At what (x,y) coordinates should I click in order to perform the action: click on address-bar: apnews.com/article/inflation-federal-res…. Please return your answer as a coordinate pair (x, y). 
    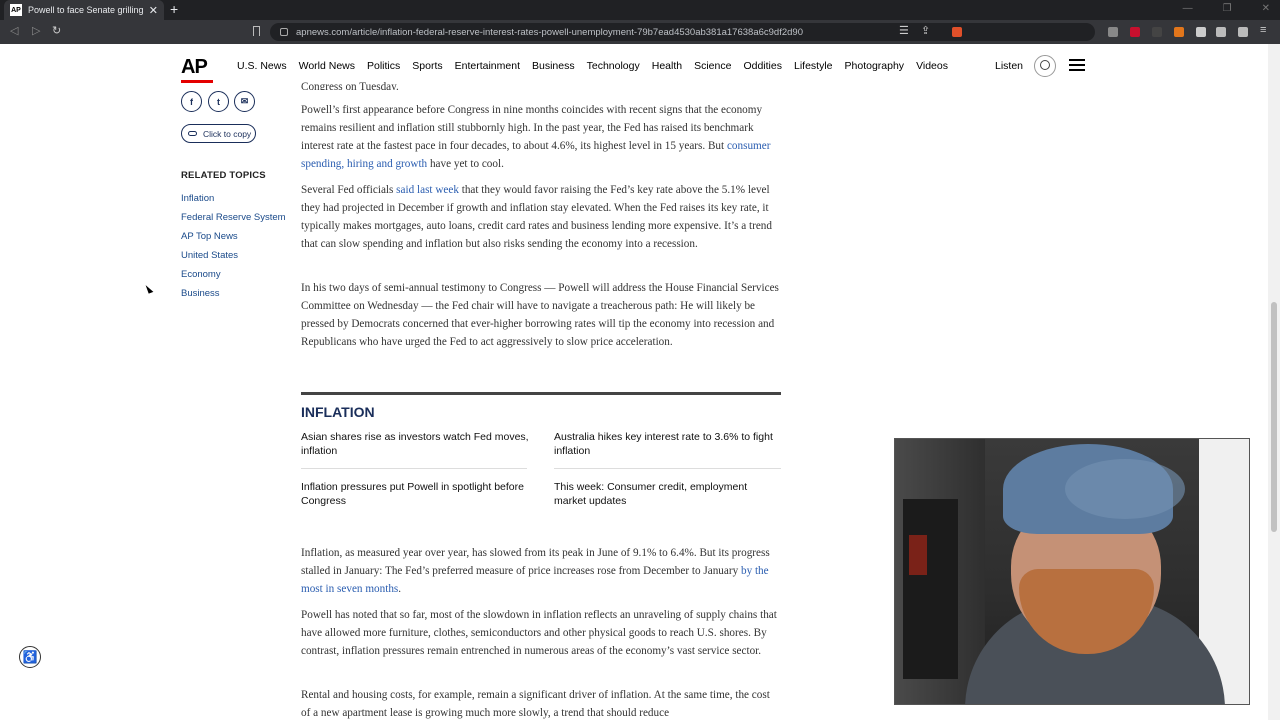
    Looking at the image, I should click on (682, 32).